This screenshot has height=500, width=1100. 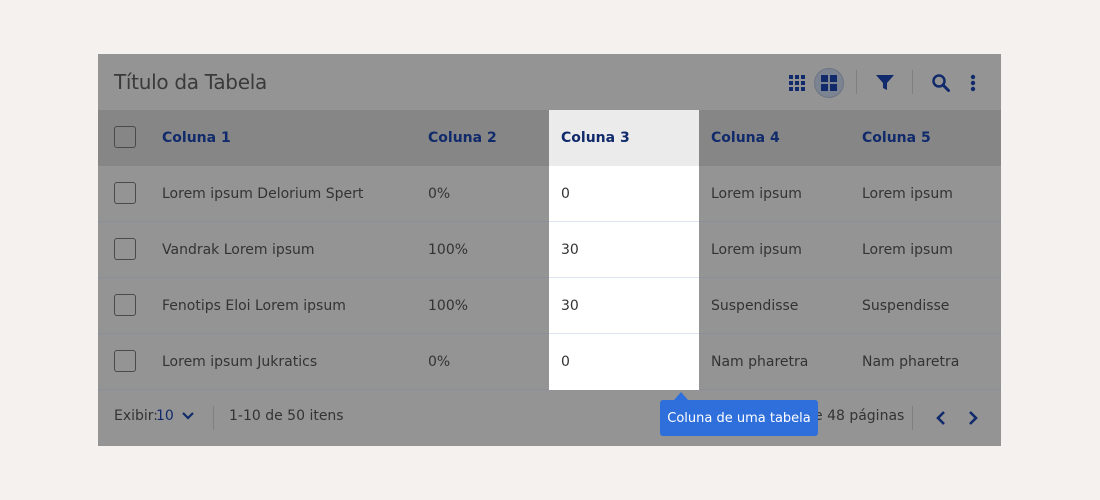 I want to click on column-header-1: Coluna 1, so click(x=196, y=138).